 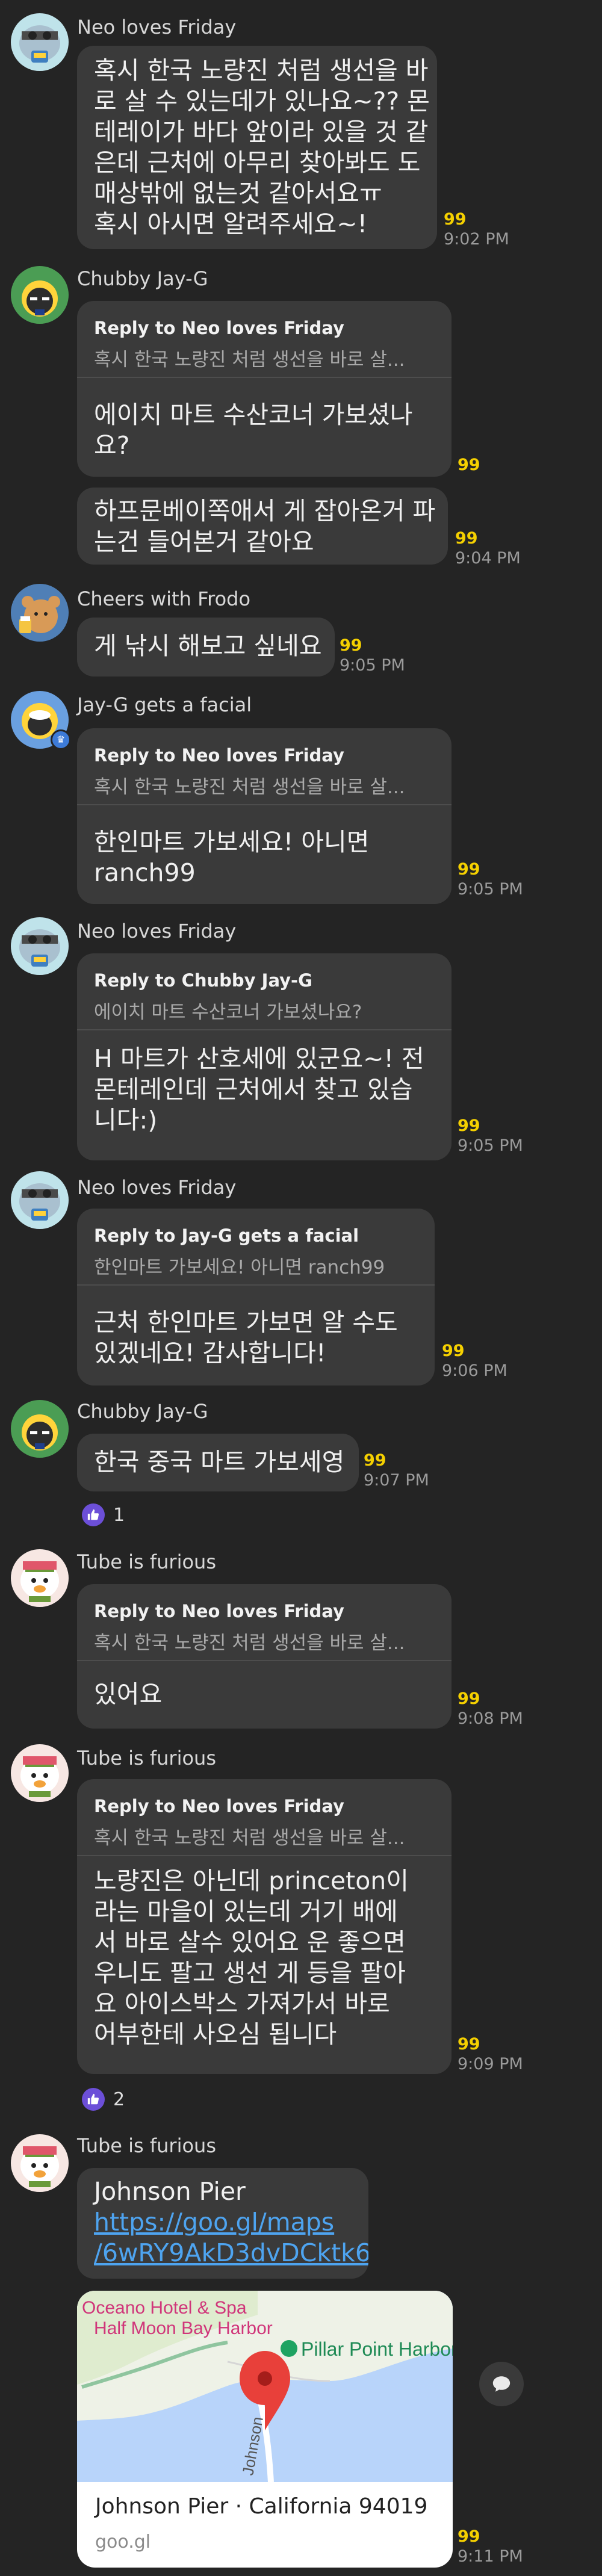 What do you see at coordinates (232, 857) in the screenshot?
I see `message-text: 한인마트 가보세요! 아니면 ranch99` at bounding box center [232, 857].